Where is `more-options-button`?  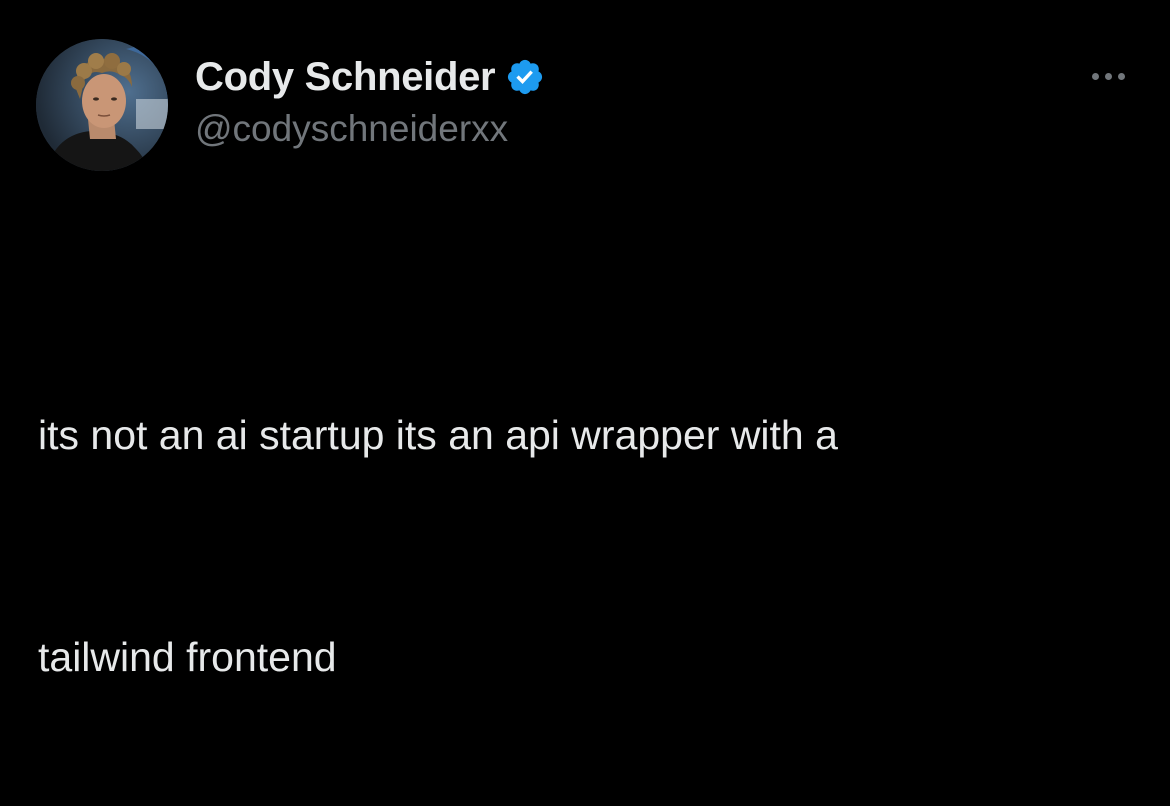 more-options-button is located at coordinates (1108, 76).